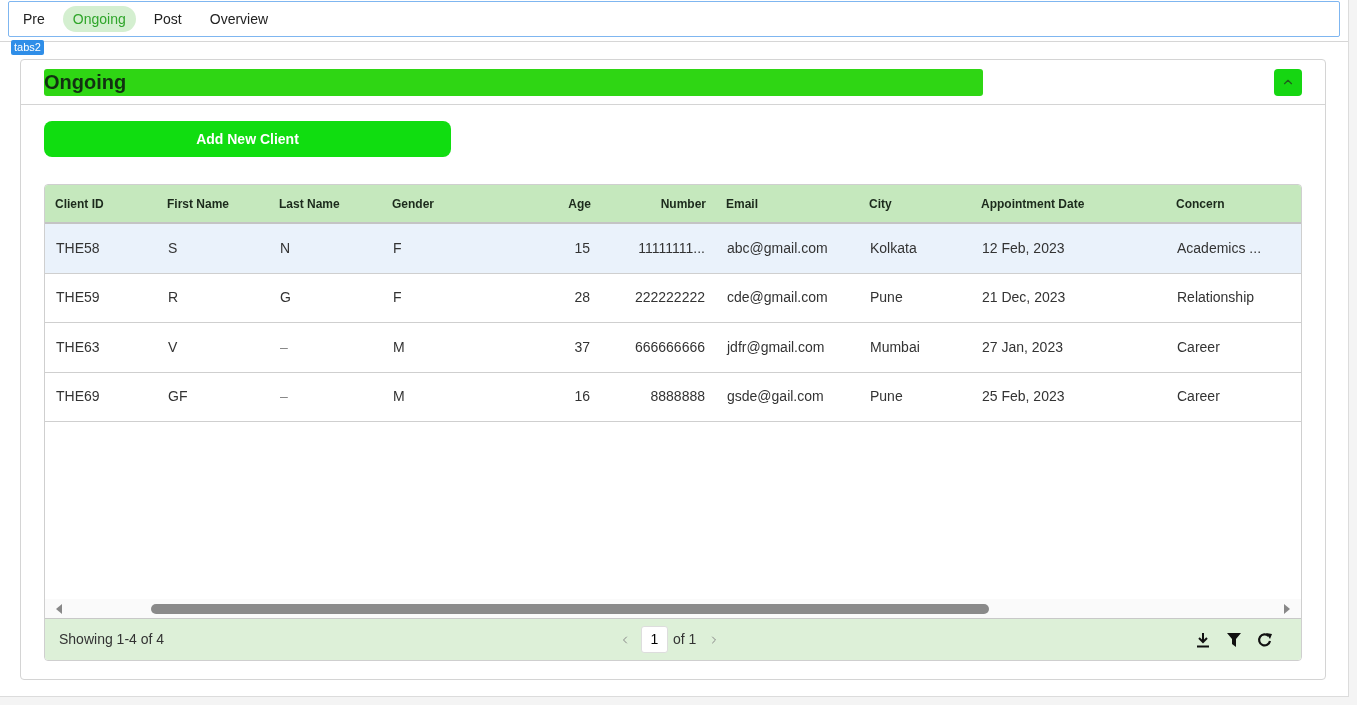 This screenshot has height=705, width=1357. I want to click on column-header: Gender, so click(413, 203).